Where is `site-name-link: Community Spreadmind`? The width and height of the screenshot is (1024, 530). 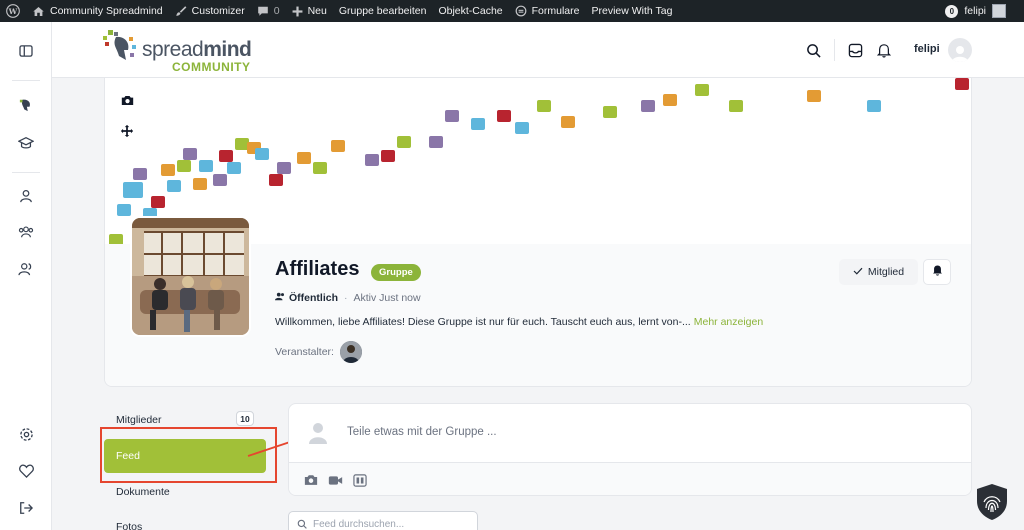 site-name-link: Community Spreadmind is located at coordinates (97, 11).